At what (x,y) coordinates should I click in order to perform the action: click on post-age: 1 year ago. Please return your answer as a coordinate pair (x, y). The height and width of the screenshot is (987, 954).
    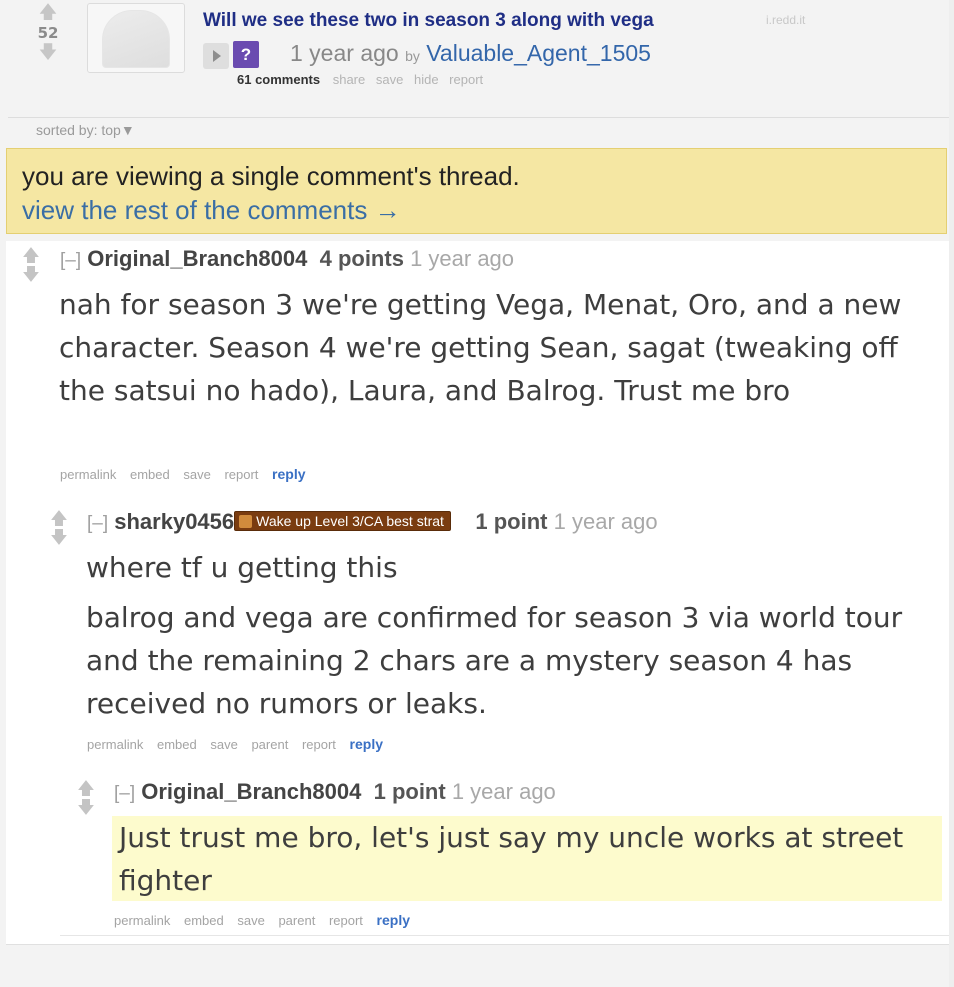
    Looking at the image, I should click on (344, 53).